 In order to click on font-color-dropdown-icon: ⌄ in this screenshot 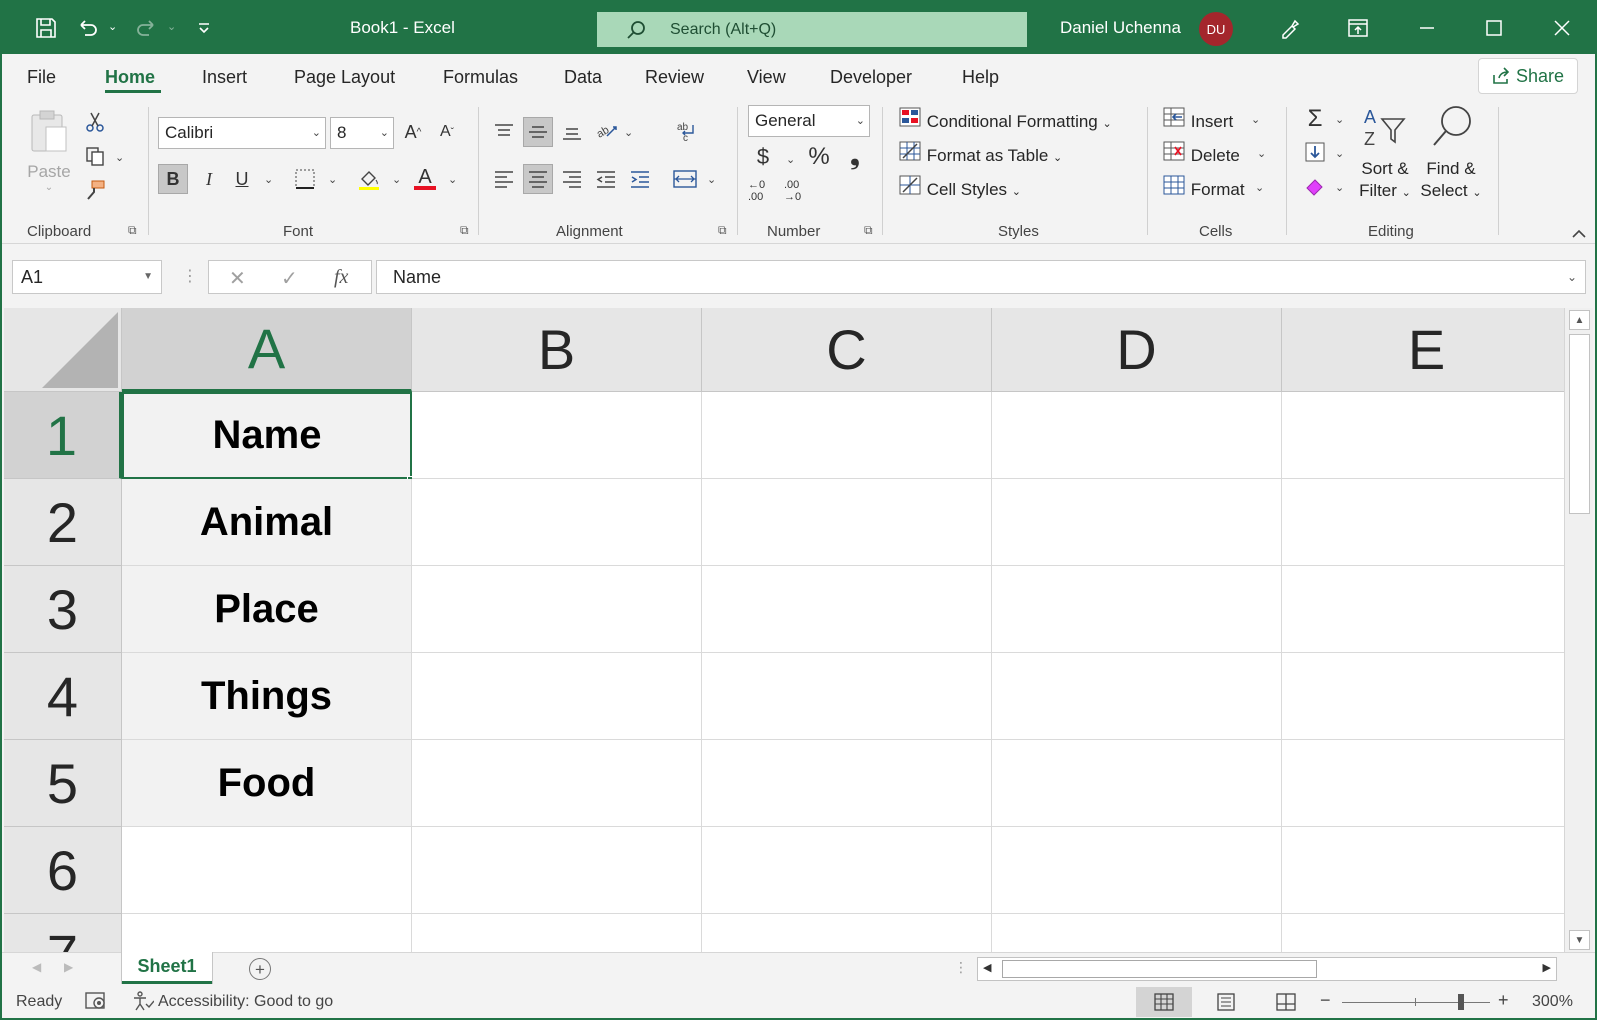, I will do `click(452, 179)`.